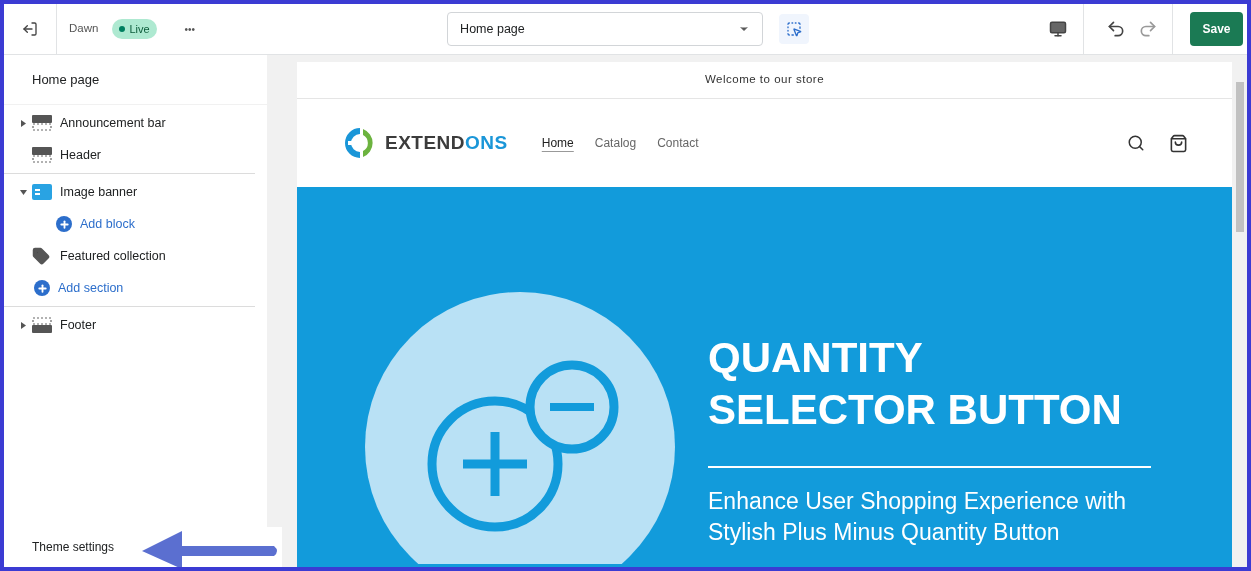 The image size is (1251, 571). I want to click on more-button: •••, so click(190, 29).